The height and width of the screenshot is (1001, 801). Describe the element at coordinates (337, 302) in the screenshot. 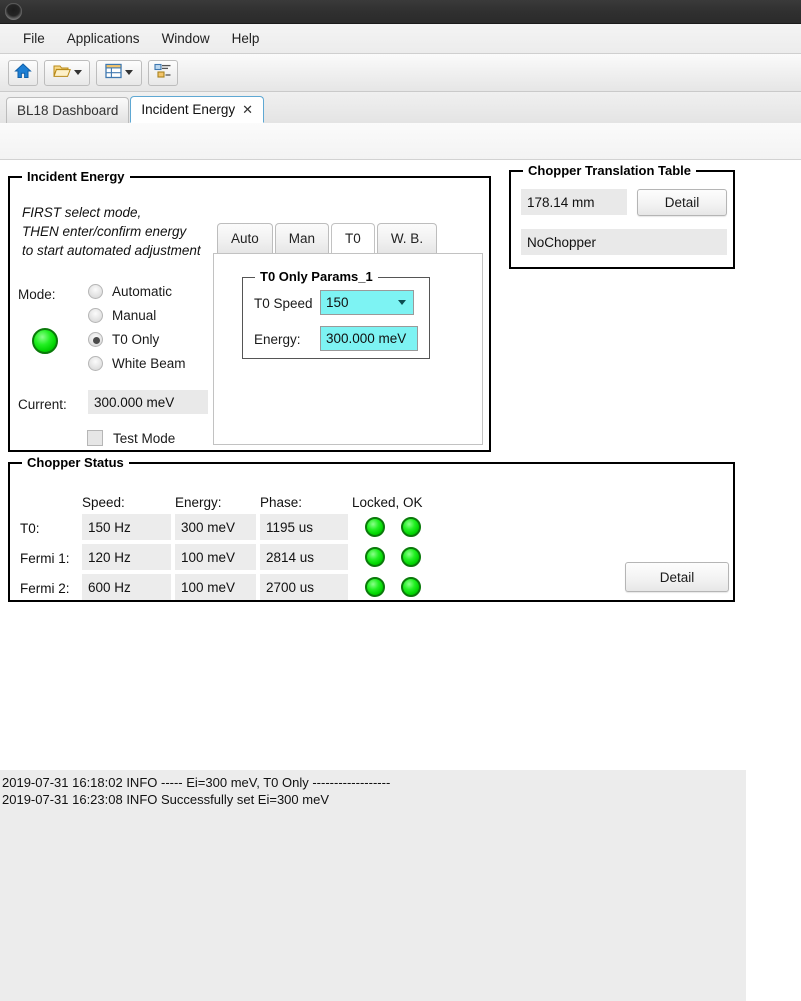

I see `t0-speed-value: 150` at that location.